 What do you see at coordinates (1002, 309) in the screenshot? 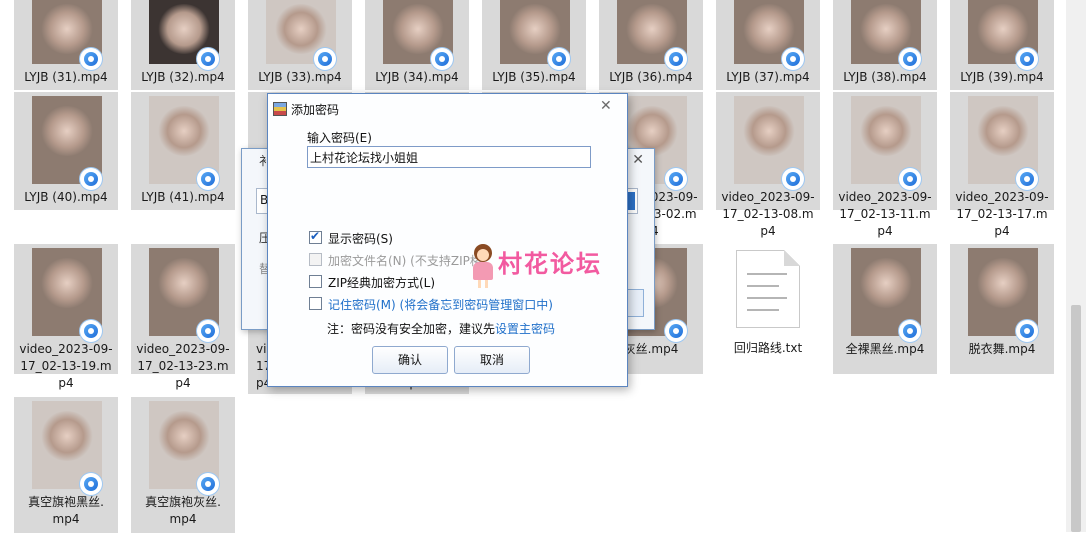
I see `video-file-item: 脱衣舞.mp4` at bounding box center [1002, 309].